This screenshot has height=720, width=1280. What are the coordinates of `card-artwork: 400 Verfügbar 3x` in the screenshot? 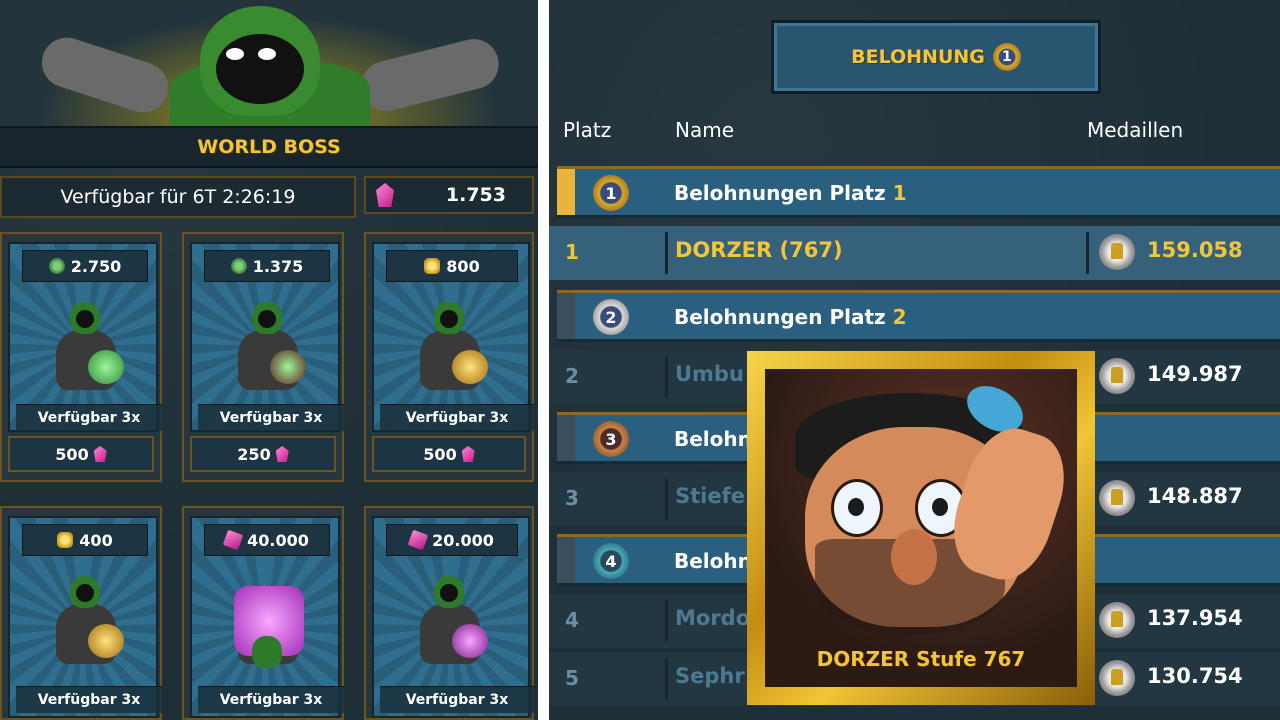 It's located at (85, 617).